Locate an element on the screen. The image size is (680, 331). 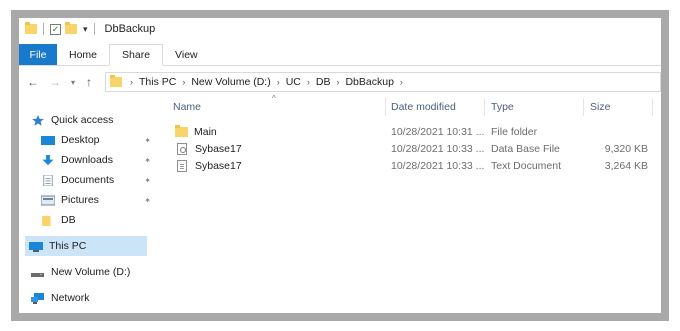
drive-icon is located at coordinates (37, 274).